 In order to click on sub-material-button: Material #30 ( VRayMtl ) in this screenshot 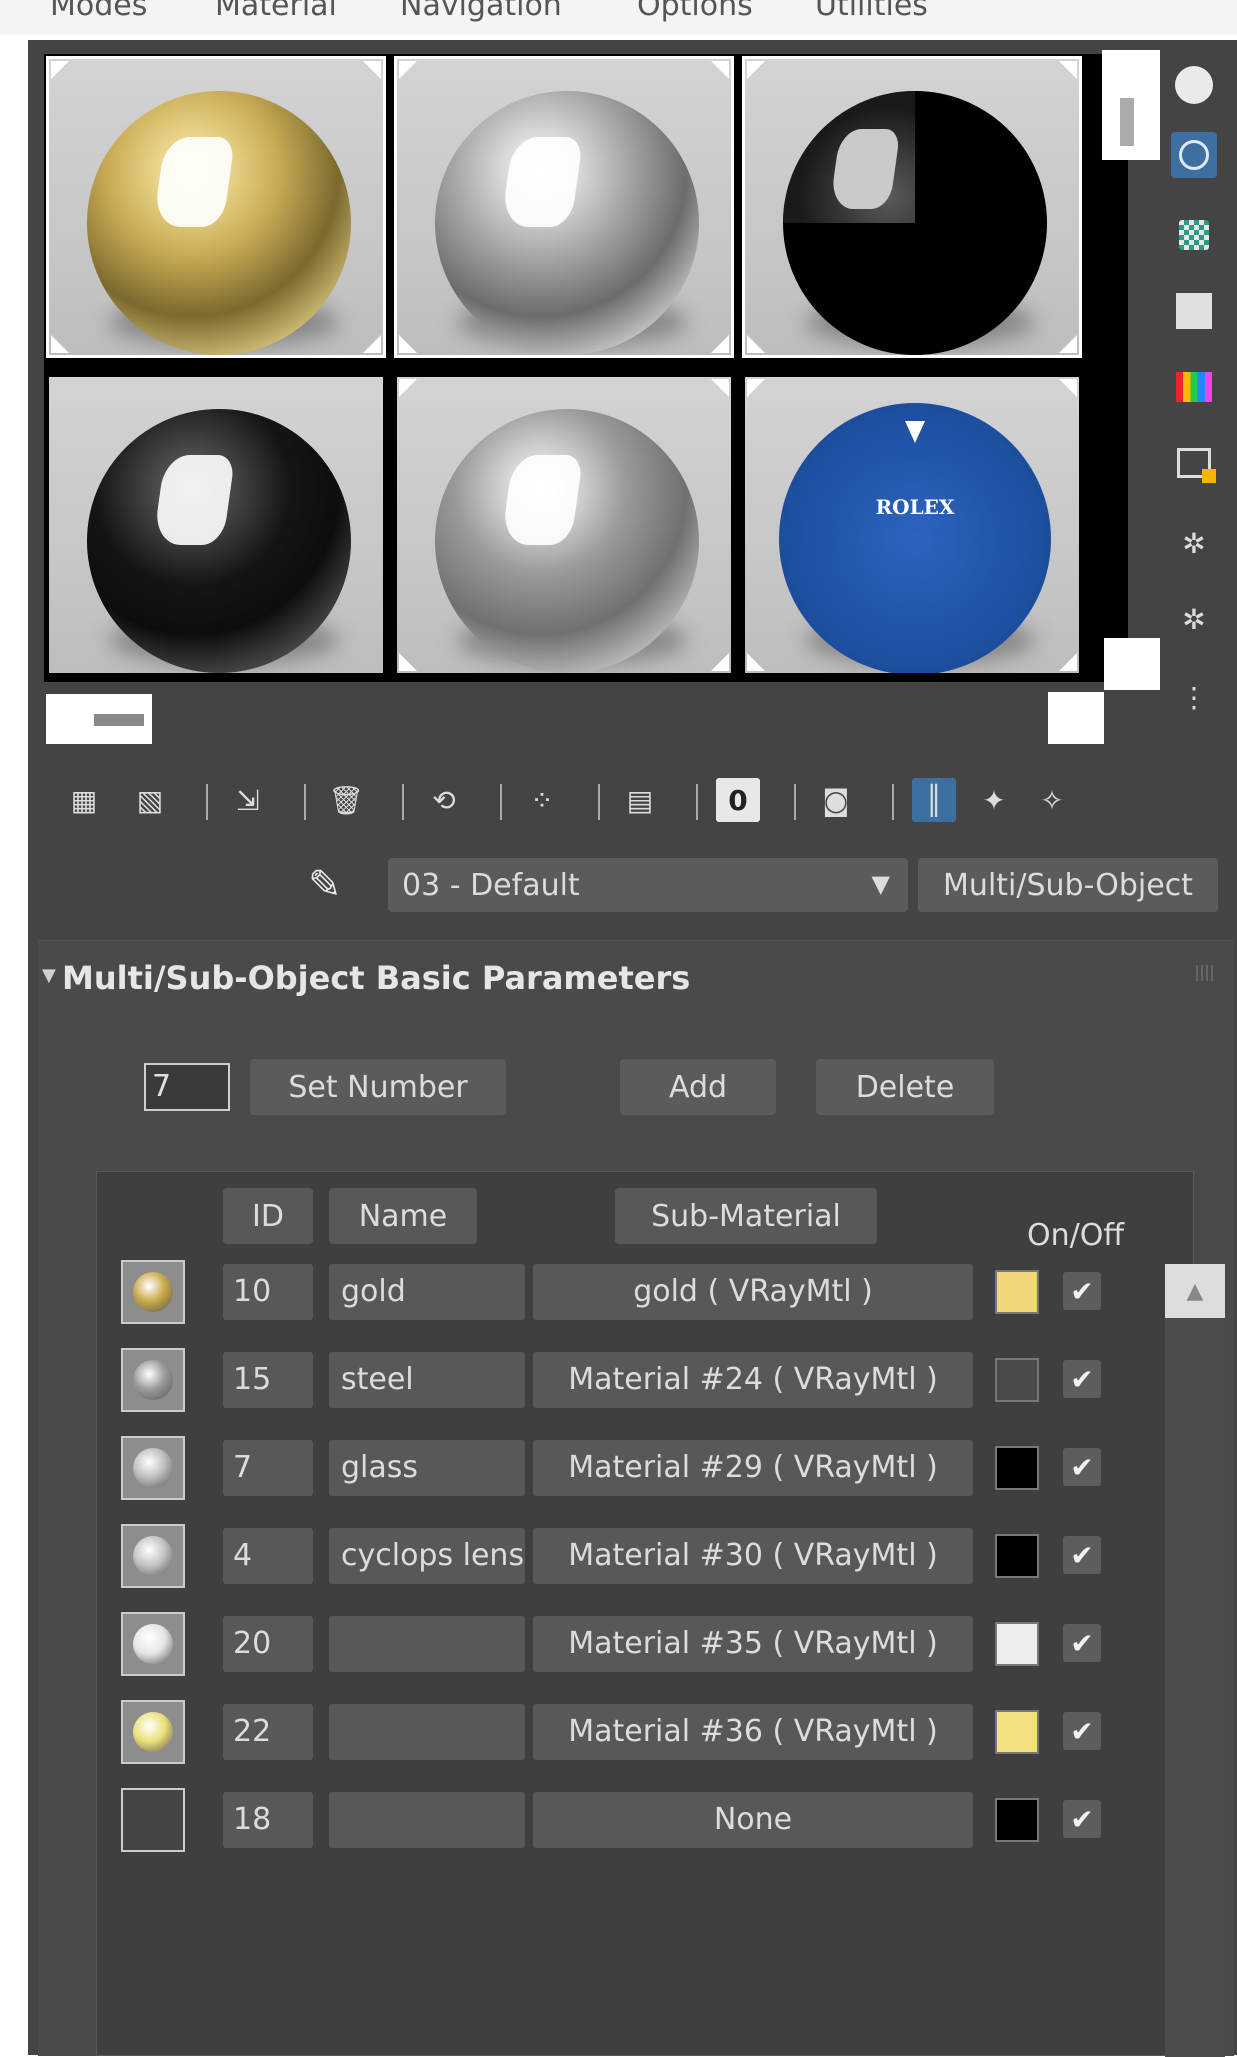, I will do `click(753, 1556)`.